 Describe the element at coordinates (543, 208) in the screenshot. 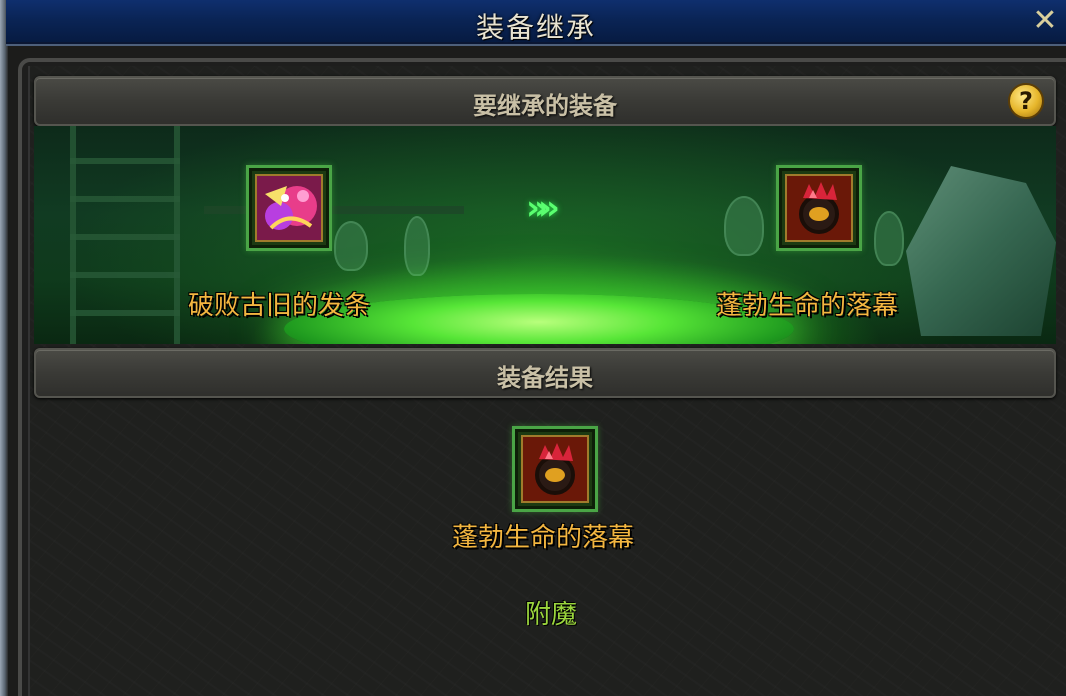

I see `transfer-arrow-icon: »»` at that location.